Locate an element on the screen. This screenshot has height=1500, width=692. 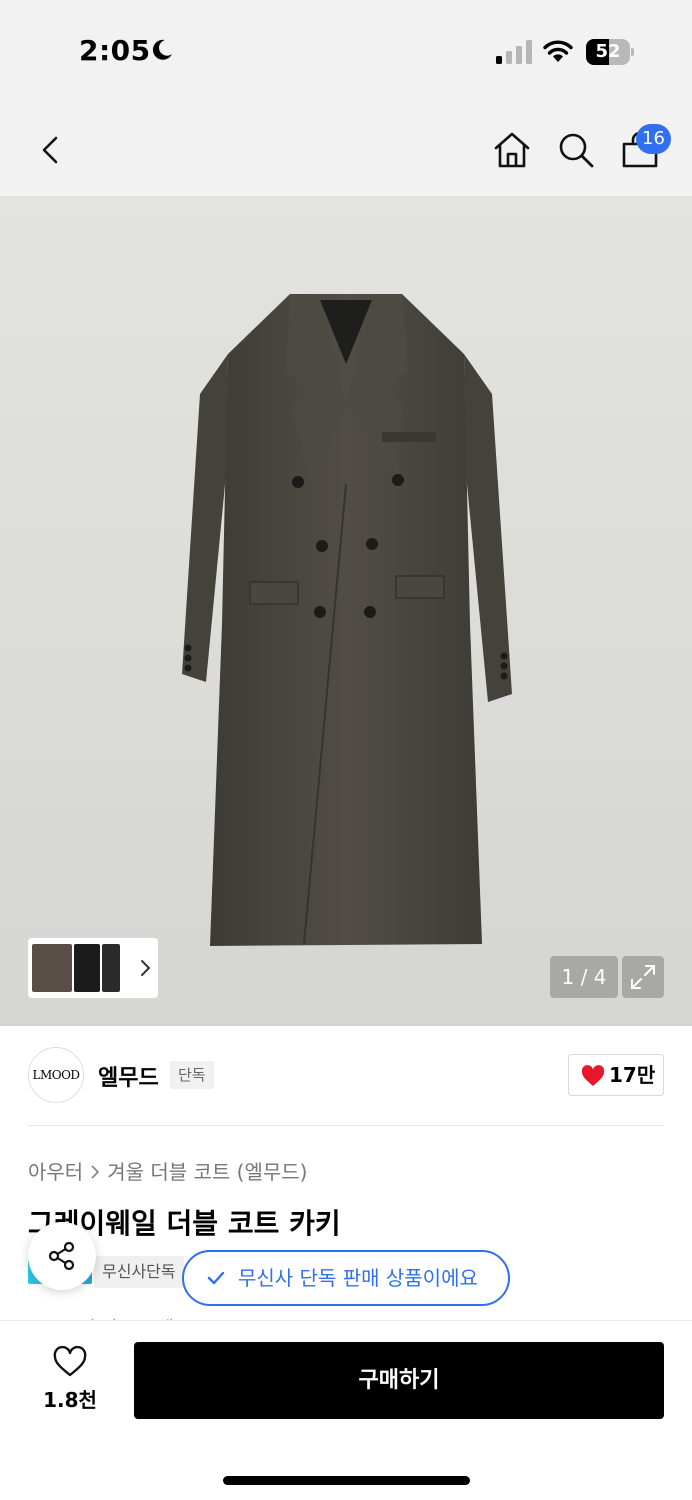
wishlist-count: 1.8천 is located at coordinates (70, 1400).